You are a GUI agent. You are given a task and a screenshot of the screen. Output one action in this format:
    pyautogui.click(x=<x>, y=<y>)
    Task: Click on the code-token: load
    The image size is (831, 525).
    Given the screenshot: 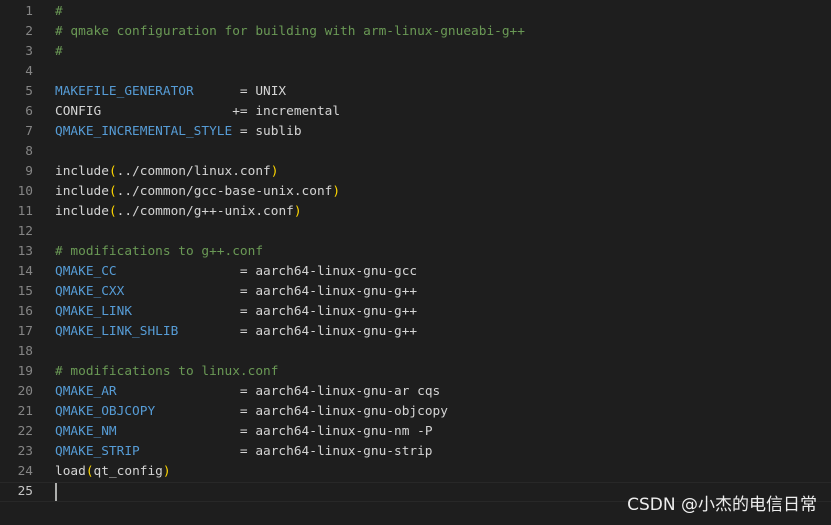 What is the action you would take?
    pyautogui.click(x=70, y=471)
    